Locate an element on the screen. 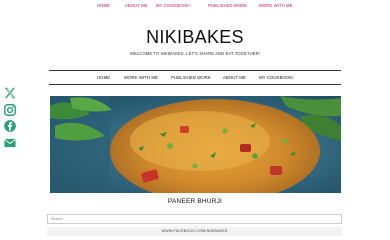 The width and height of the screenshot is (390, 240). top-nav-my-cookbook: MY COOKBOOK! is located at coordinates (173, 5).